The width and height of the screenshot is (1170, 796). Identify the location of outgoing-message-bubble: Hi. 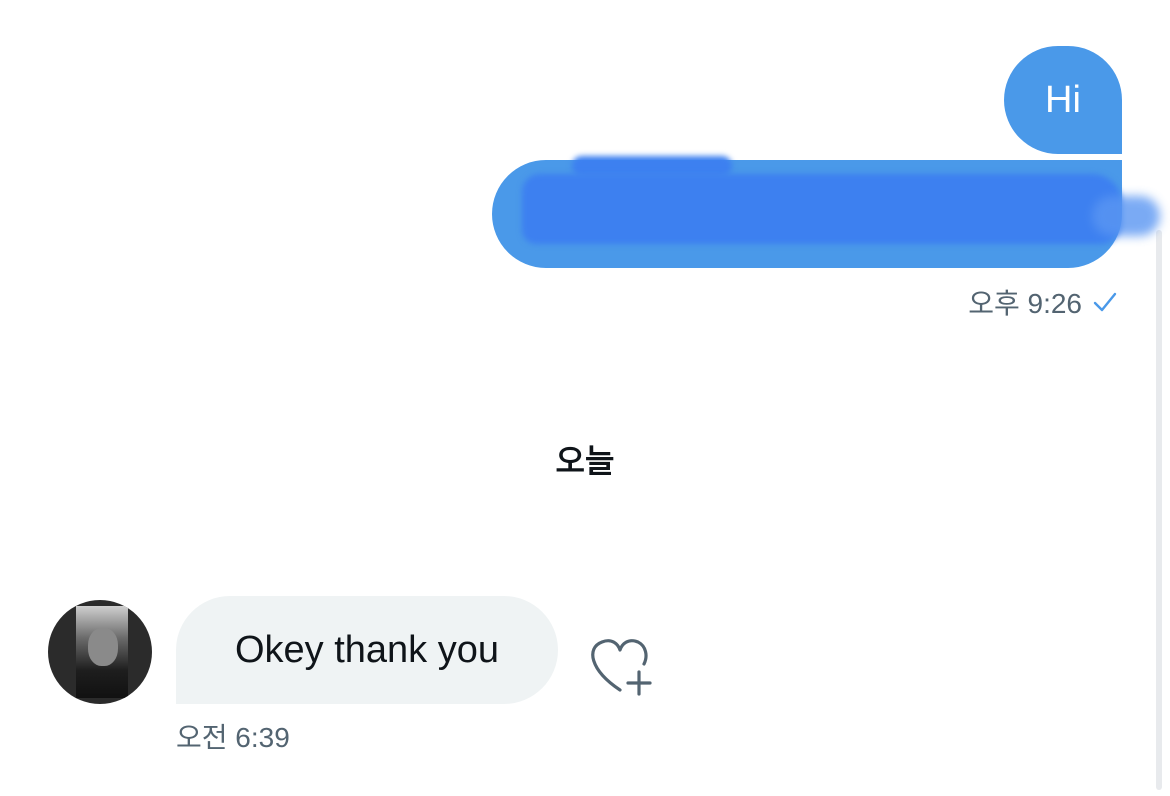
(1063, 100).